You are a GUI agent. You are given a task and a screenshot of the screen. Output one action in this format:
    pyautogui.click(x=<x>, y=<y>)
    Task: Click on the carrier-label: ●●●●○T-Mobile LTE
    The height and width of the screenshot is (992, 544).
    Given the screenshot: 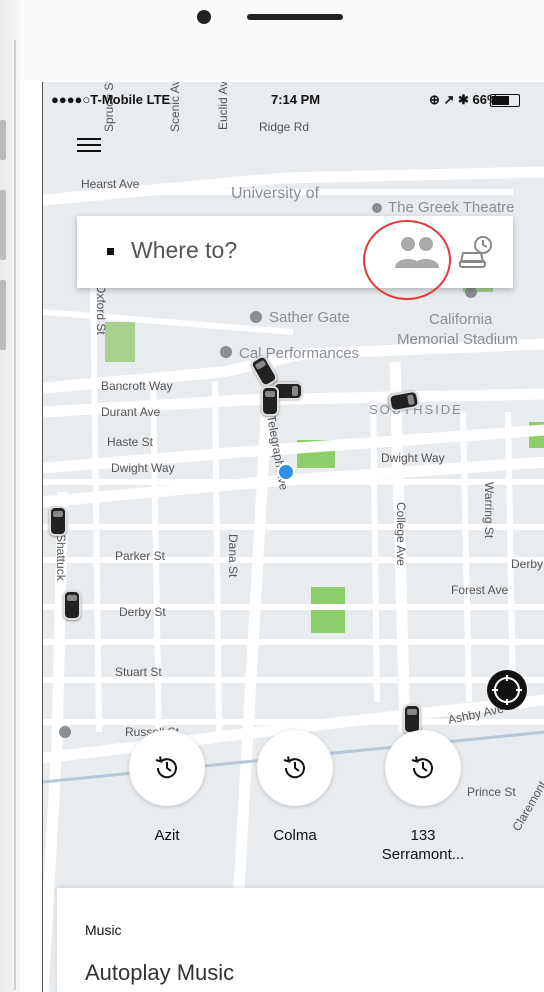 What is the action you would take?
    pyautogui.click(x=111, y=99)
    